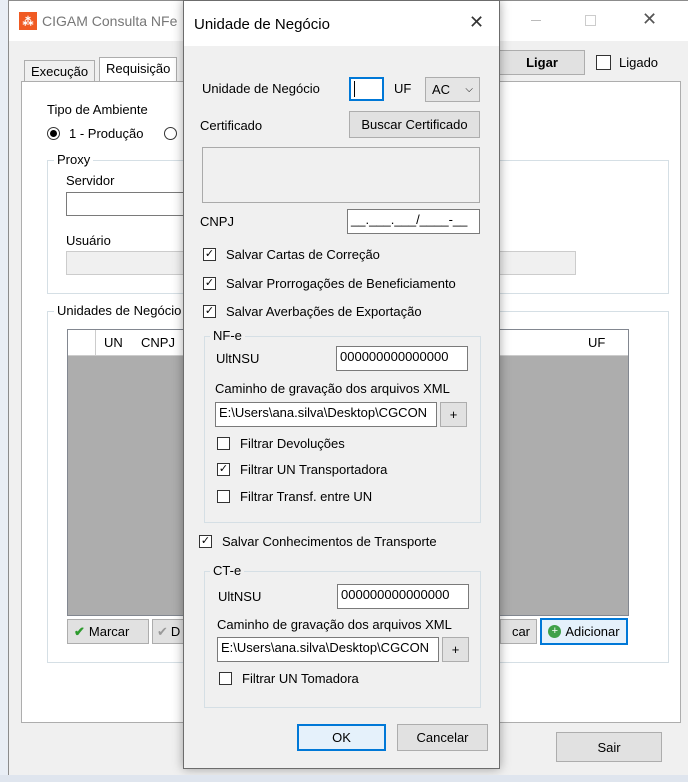 The height and width of the screenshot is (782, 688). I want to click on filtrar-un-tomadora-checkbox, so click(225, 678).